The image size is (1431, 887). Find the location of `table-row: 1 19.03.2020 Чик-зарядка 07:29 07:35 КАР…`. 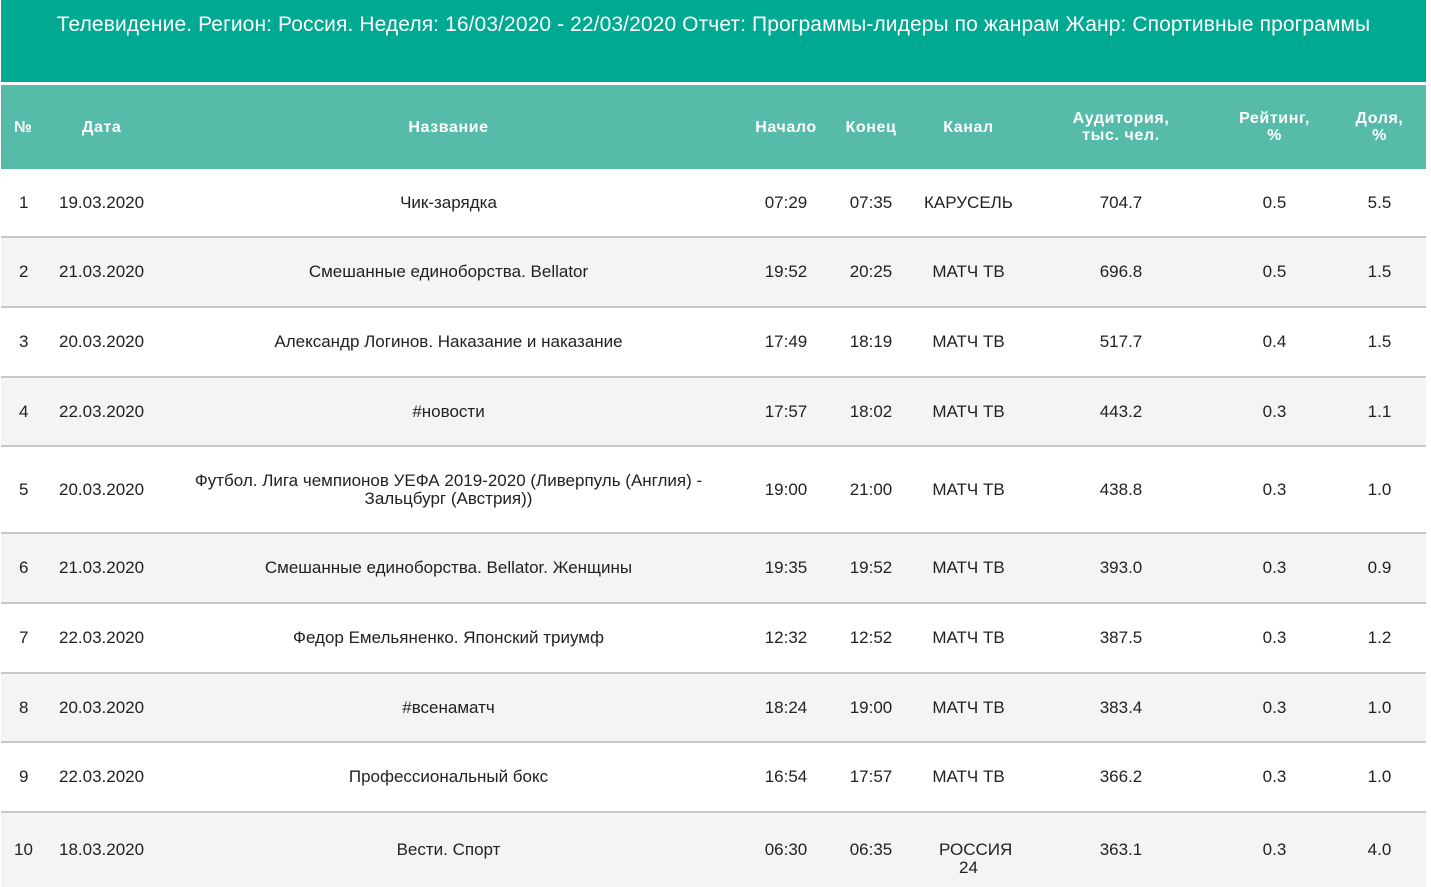

table-row: 1 19.03.2020 Чик-зарядка 07:29 07:35 КАР… is located at coordinates (713, 203).